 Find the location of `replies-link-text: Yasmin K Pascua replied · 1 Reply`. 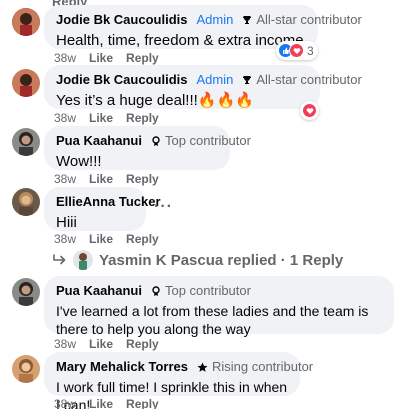

replies-link-text: Yasmin K Pascua replied · 1 Reply is located at coordinates (221, 260).